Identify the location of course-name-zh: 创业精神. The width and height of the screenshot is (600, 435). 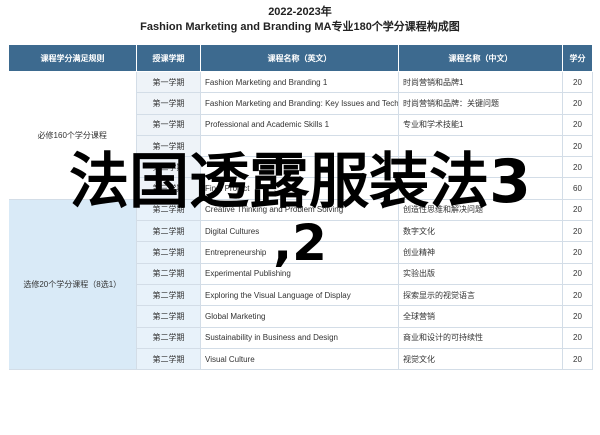
(480, 252).